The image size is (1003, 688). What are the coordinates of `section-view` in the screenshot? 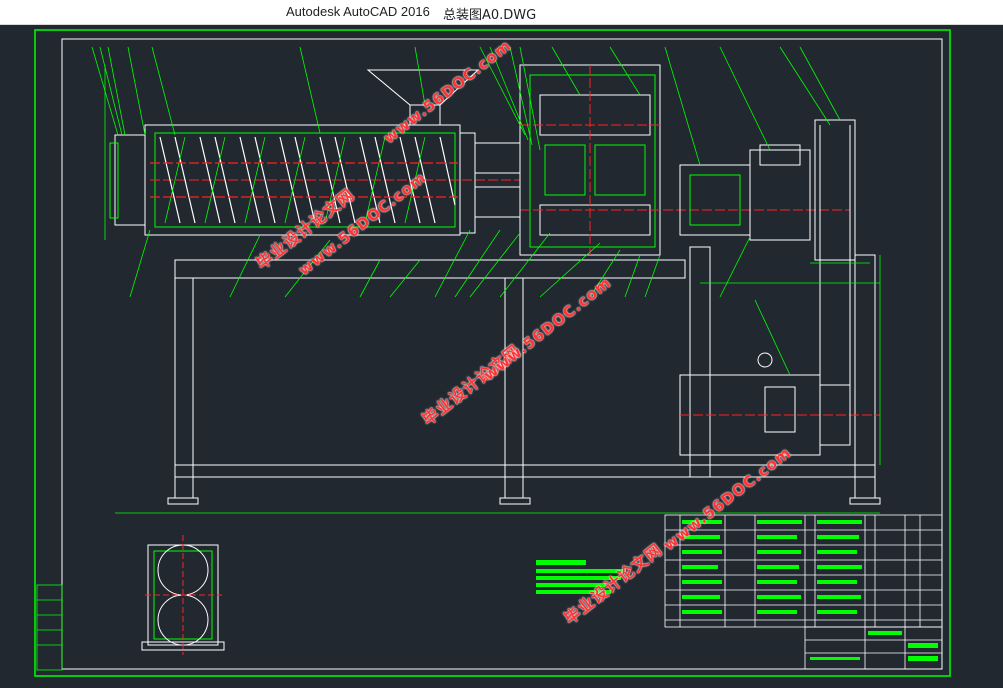 It's located at (183, 595).